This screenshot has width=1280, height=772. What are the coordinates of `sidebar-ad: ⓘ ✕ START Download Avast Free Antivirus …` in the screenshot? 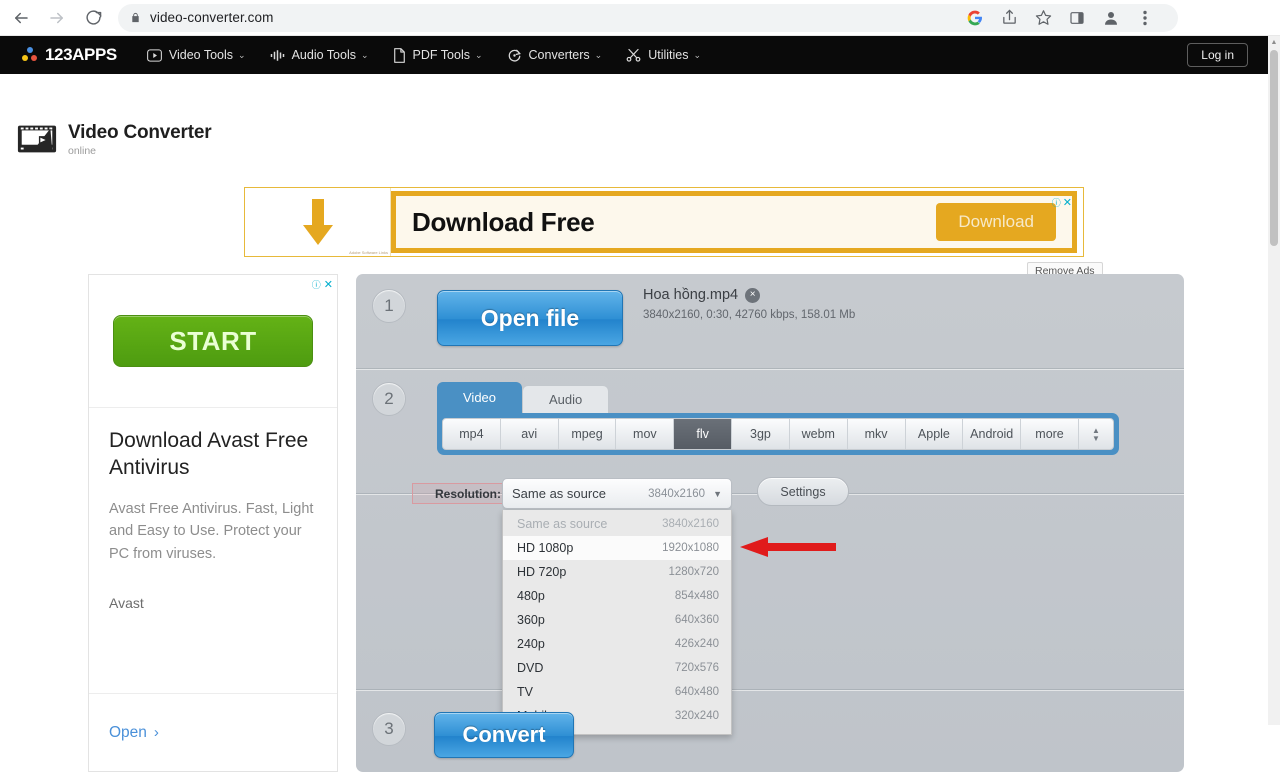 It's located at (213, 523).